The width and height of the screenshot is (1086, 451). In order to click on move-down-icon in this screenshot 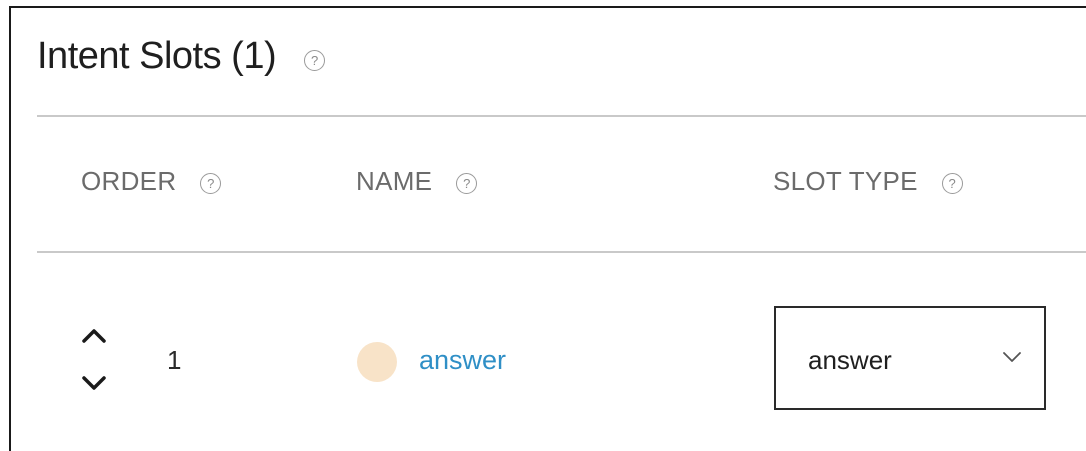, I will do `click(94, 383)`.